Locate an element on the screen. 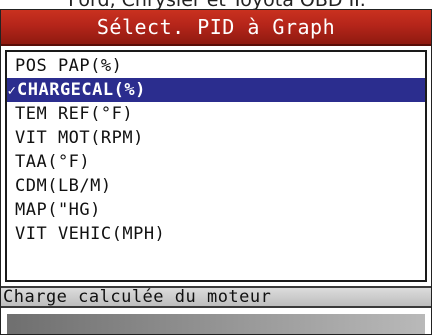 Image resolution: width=434 pixels, height=335 pixels. pid-item-vit-mot: VIT MOT(RPM) is located at coordinates (216, 138).